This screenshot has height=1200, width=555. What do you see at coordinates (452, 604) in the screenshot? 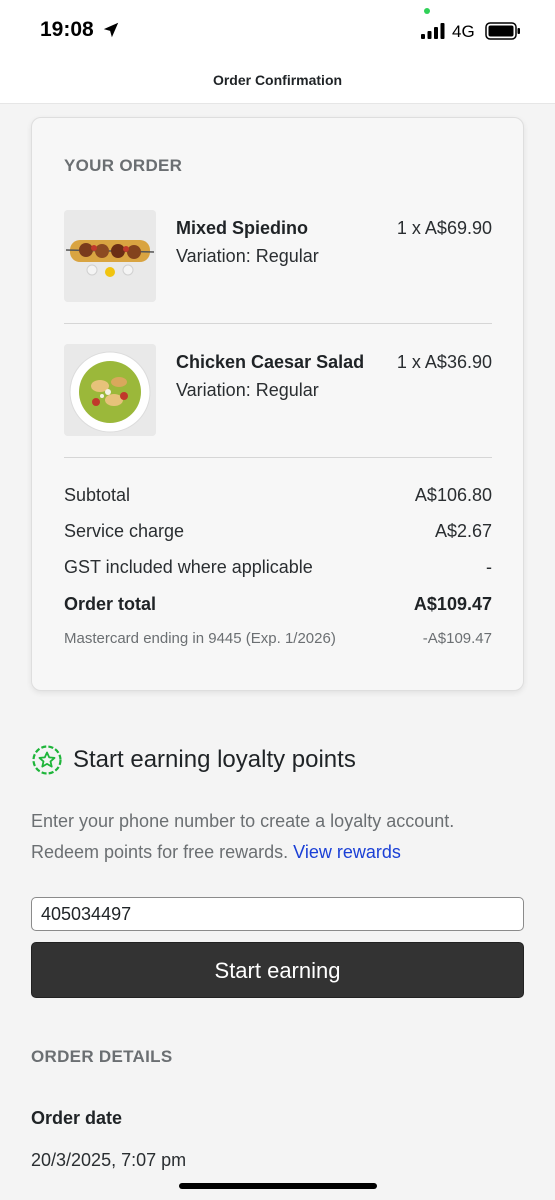
I see `order-total-value: A$109.47` at bounding box center [452, 604].